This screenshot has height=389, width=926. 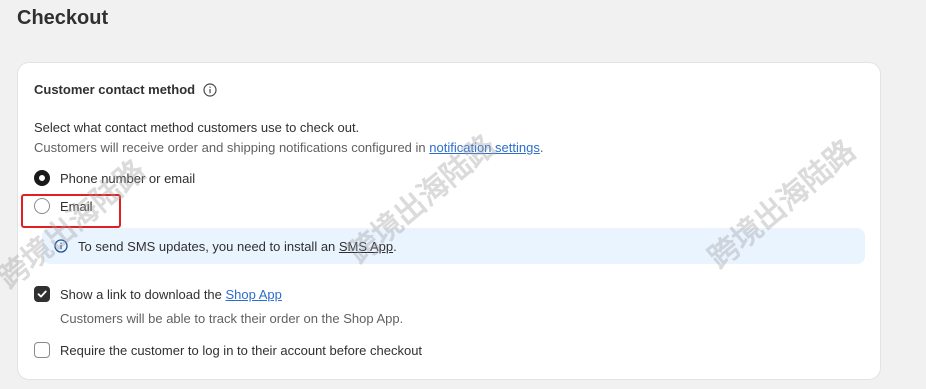 What do you see at coordinates (63, 18) in the screenshot?
I see `page-title: Checkout` at bounding box center [63, 18].